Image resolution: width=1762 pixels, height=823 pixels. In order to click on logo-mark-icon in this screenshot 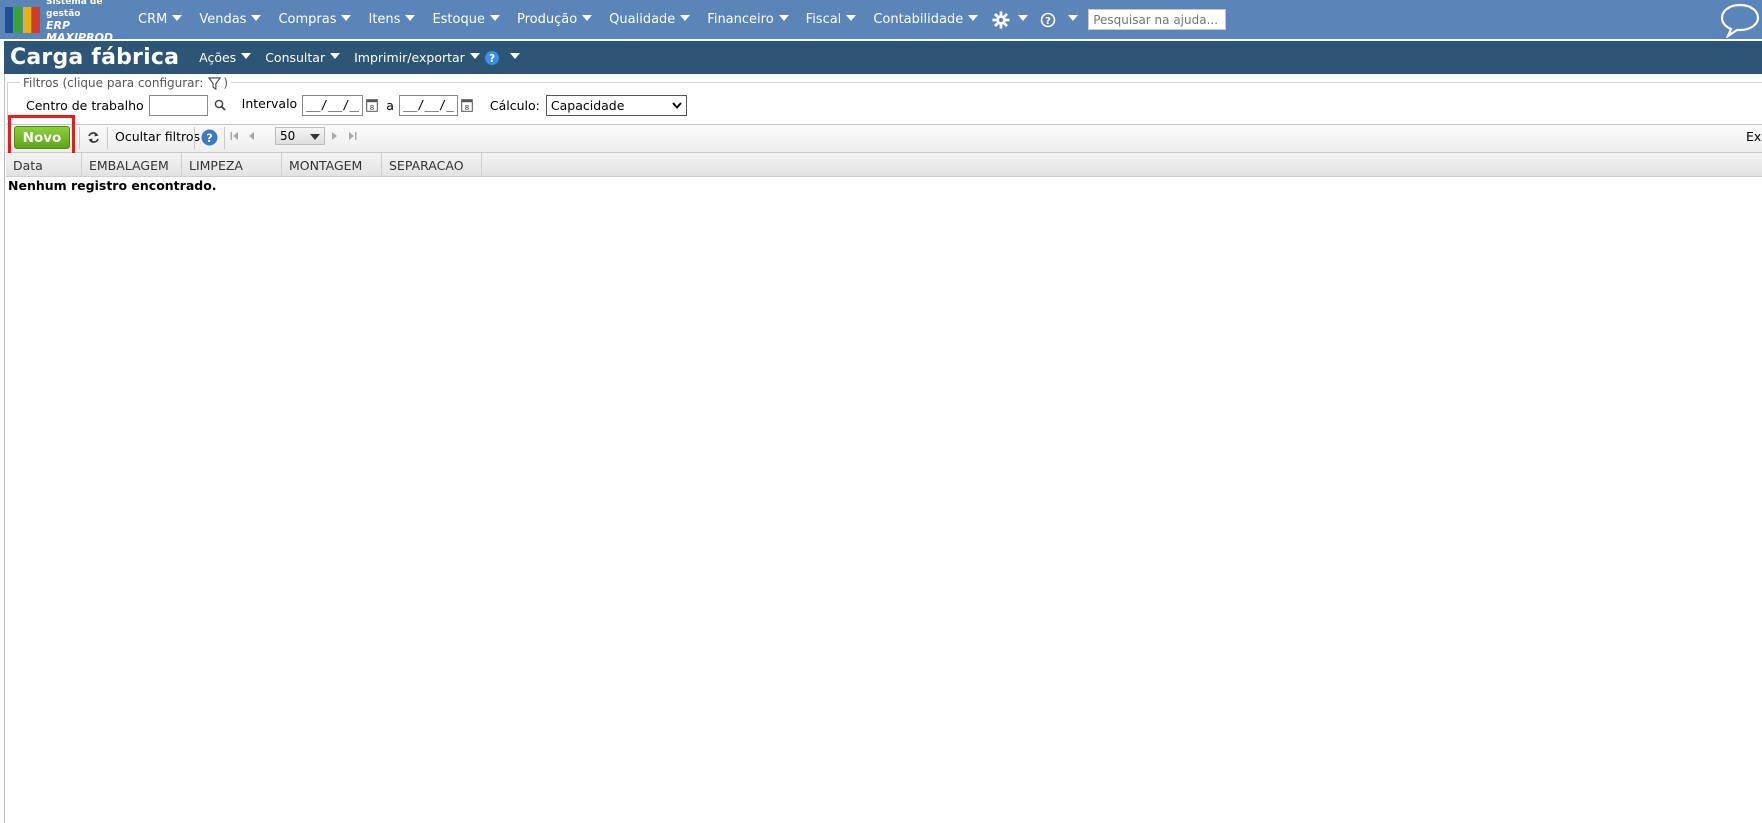, I will do `click(23, 19)`.